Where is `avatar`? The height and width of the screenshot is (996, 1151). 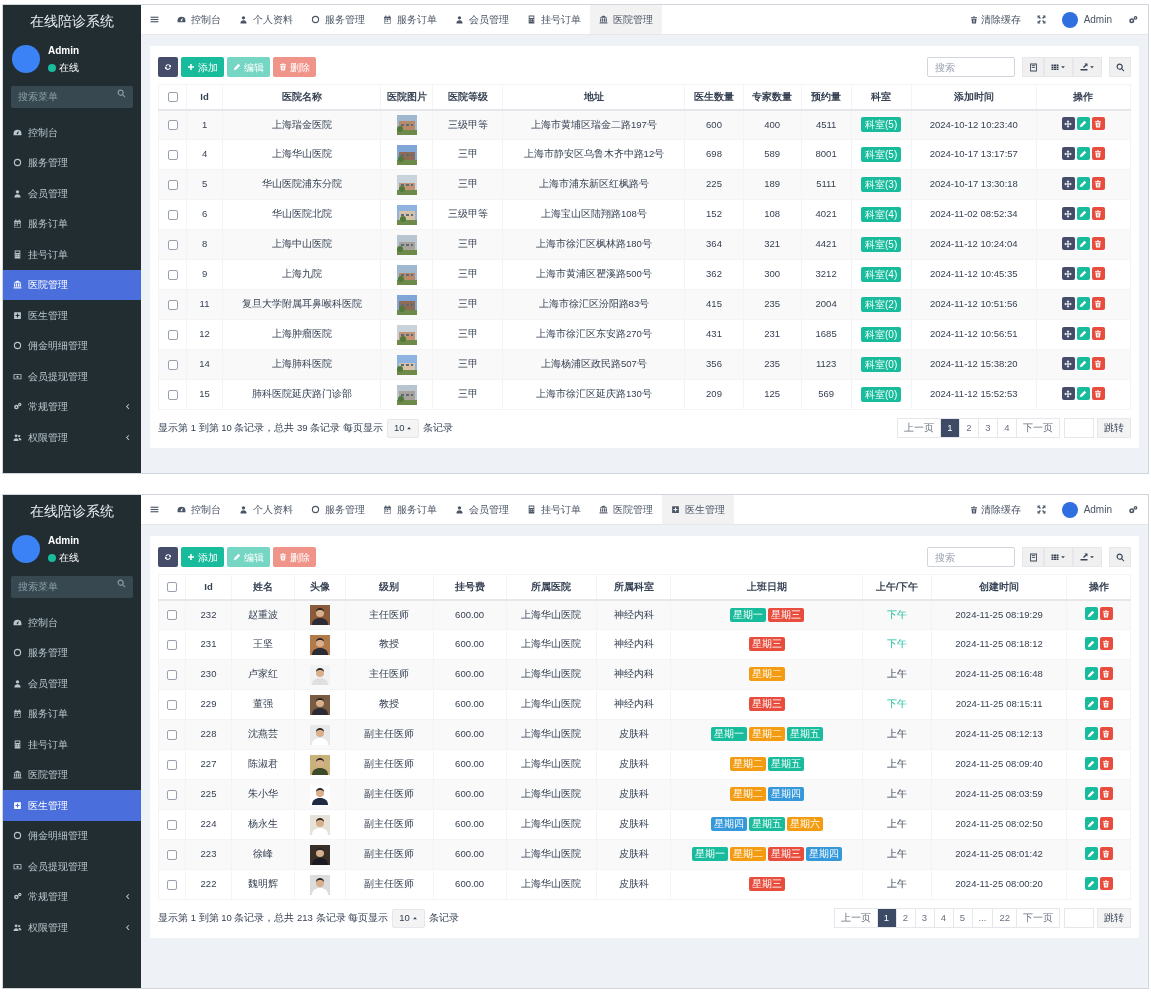 avatar is located at coordinates (1069, 19).